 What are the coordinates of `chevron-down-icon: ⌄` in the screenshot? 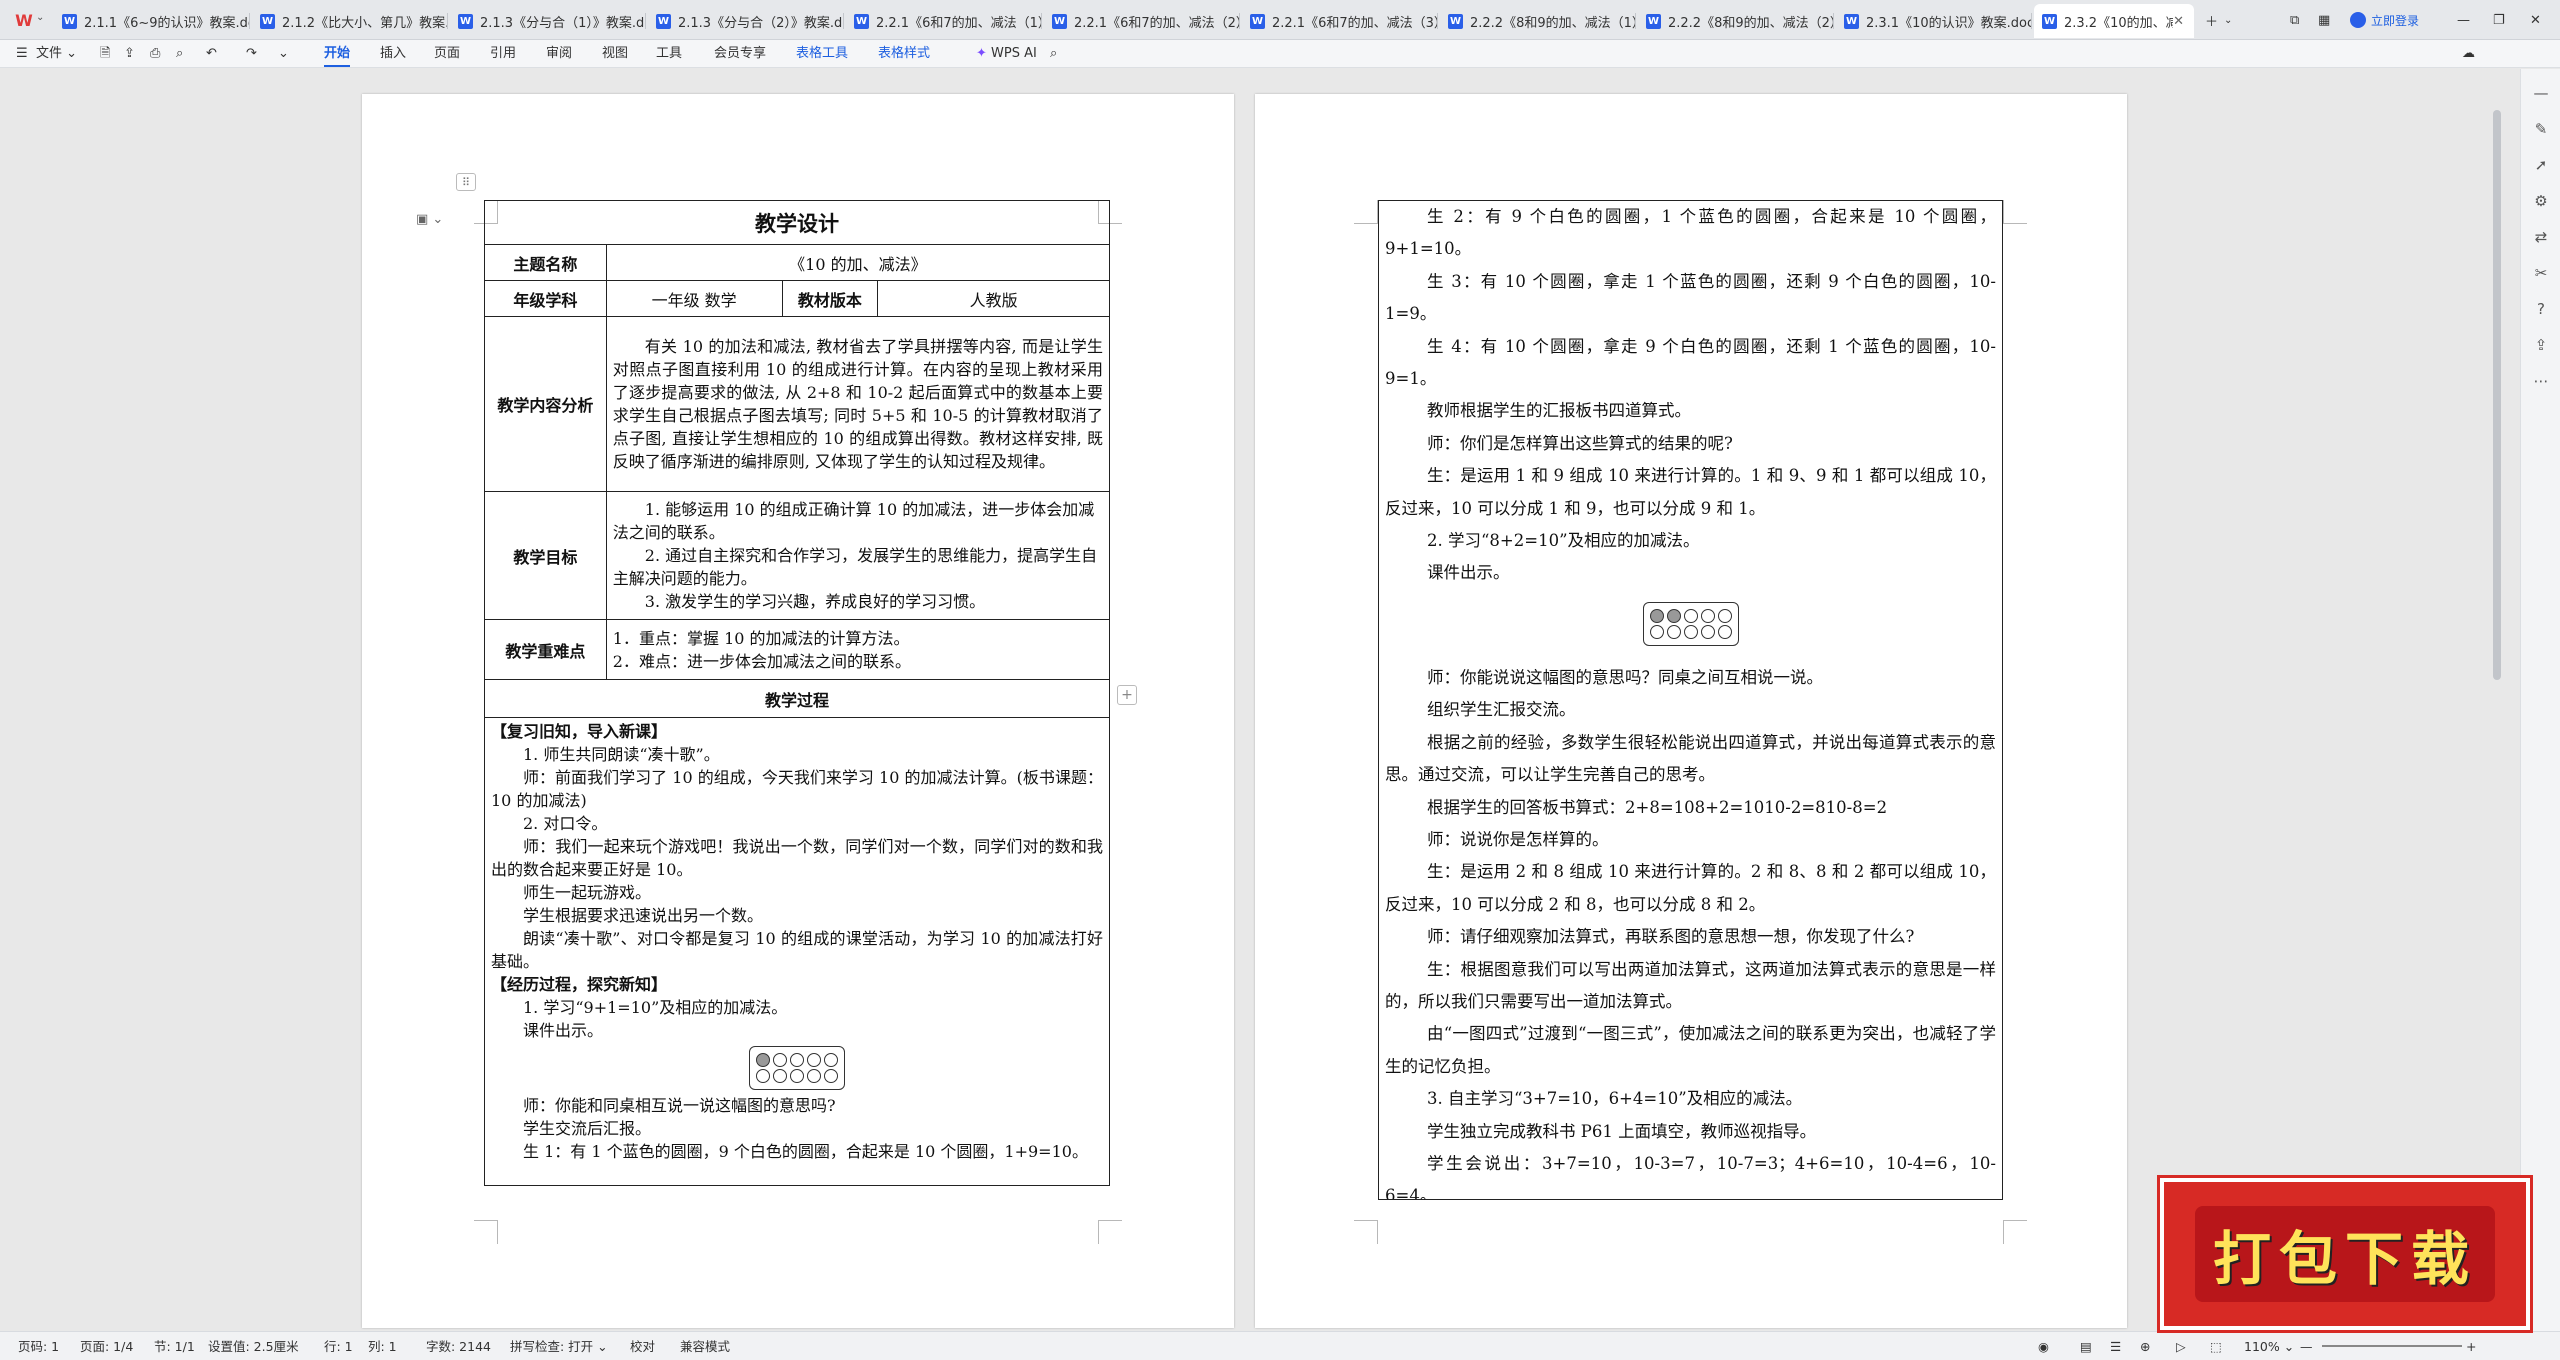 It's located at (40, 17).